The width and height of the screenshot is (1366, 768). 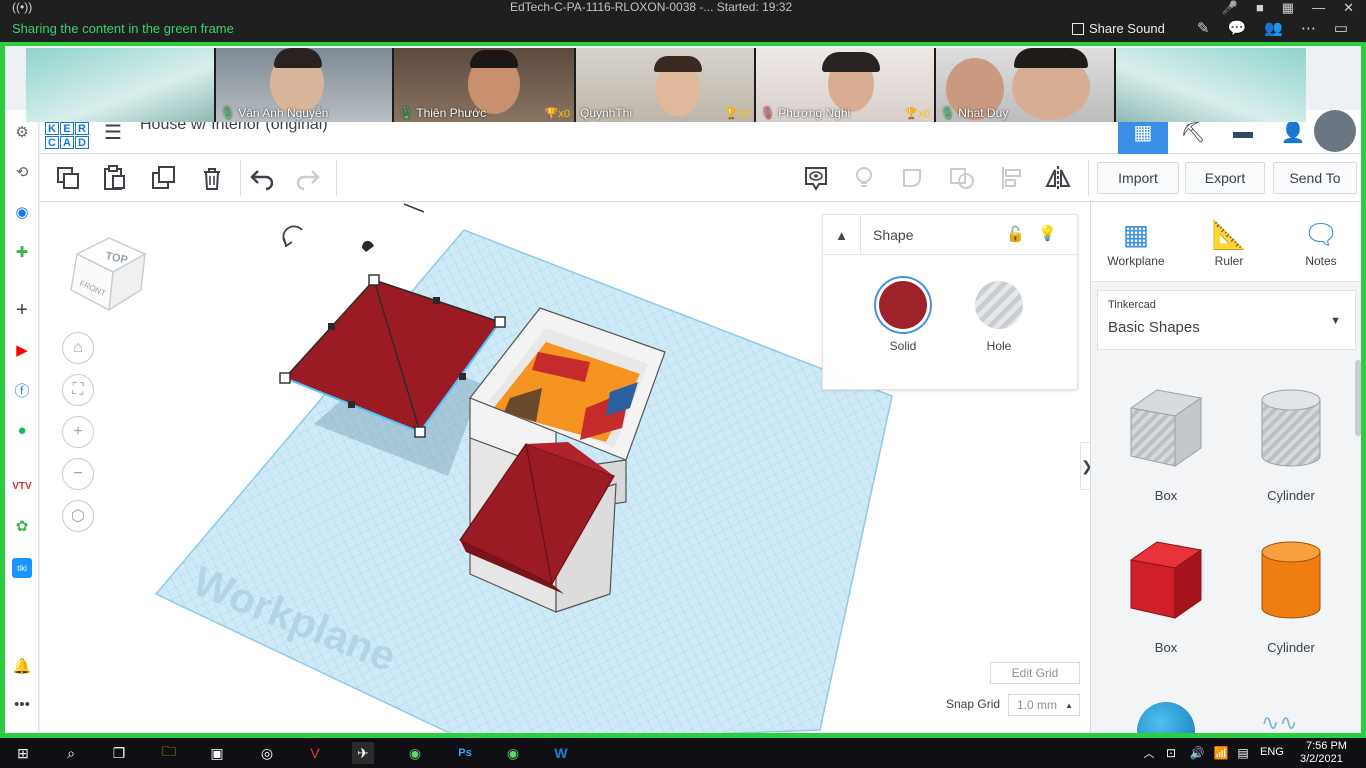 I want to click on unlock-icon: 🔓, so click(x=1015, y=234).